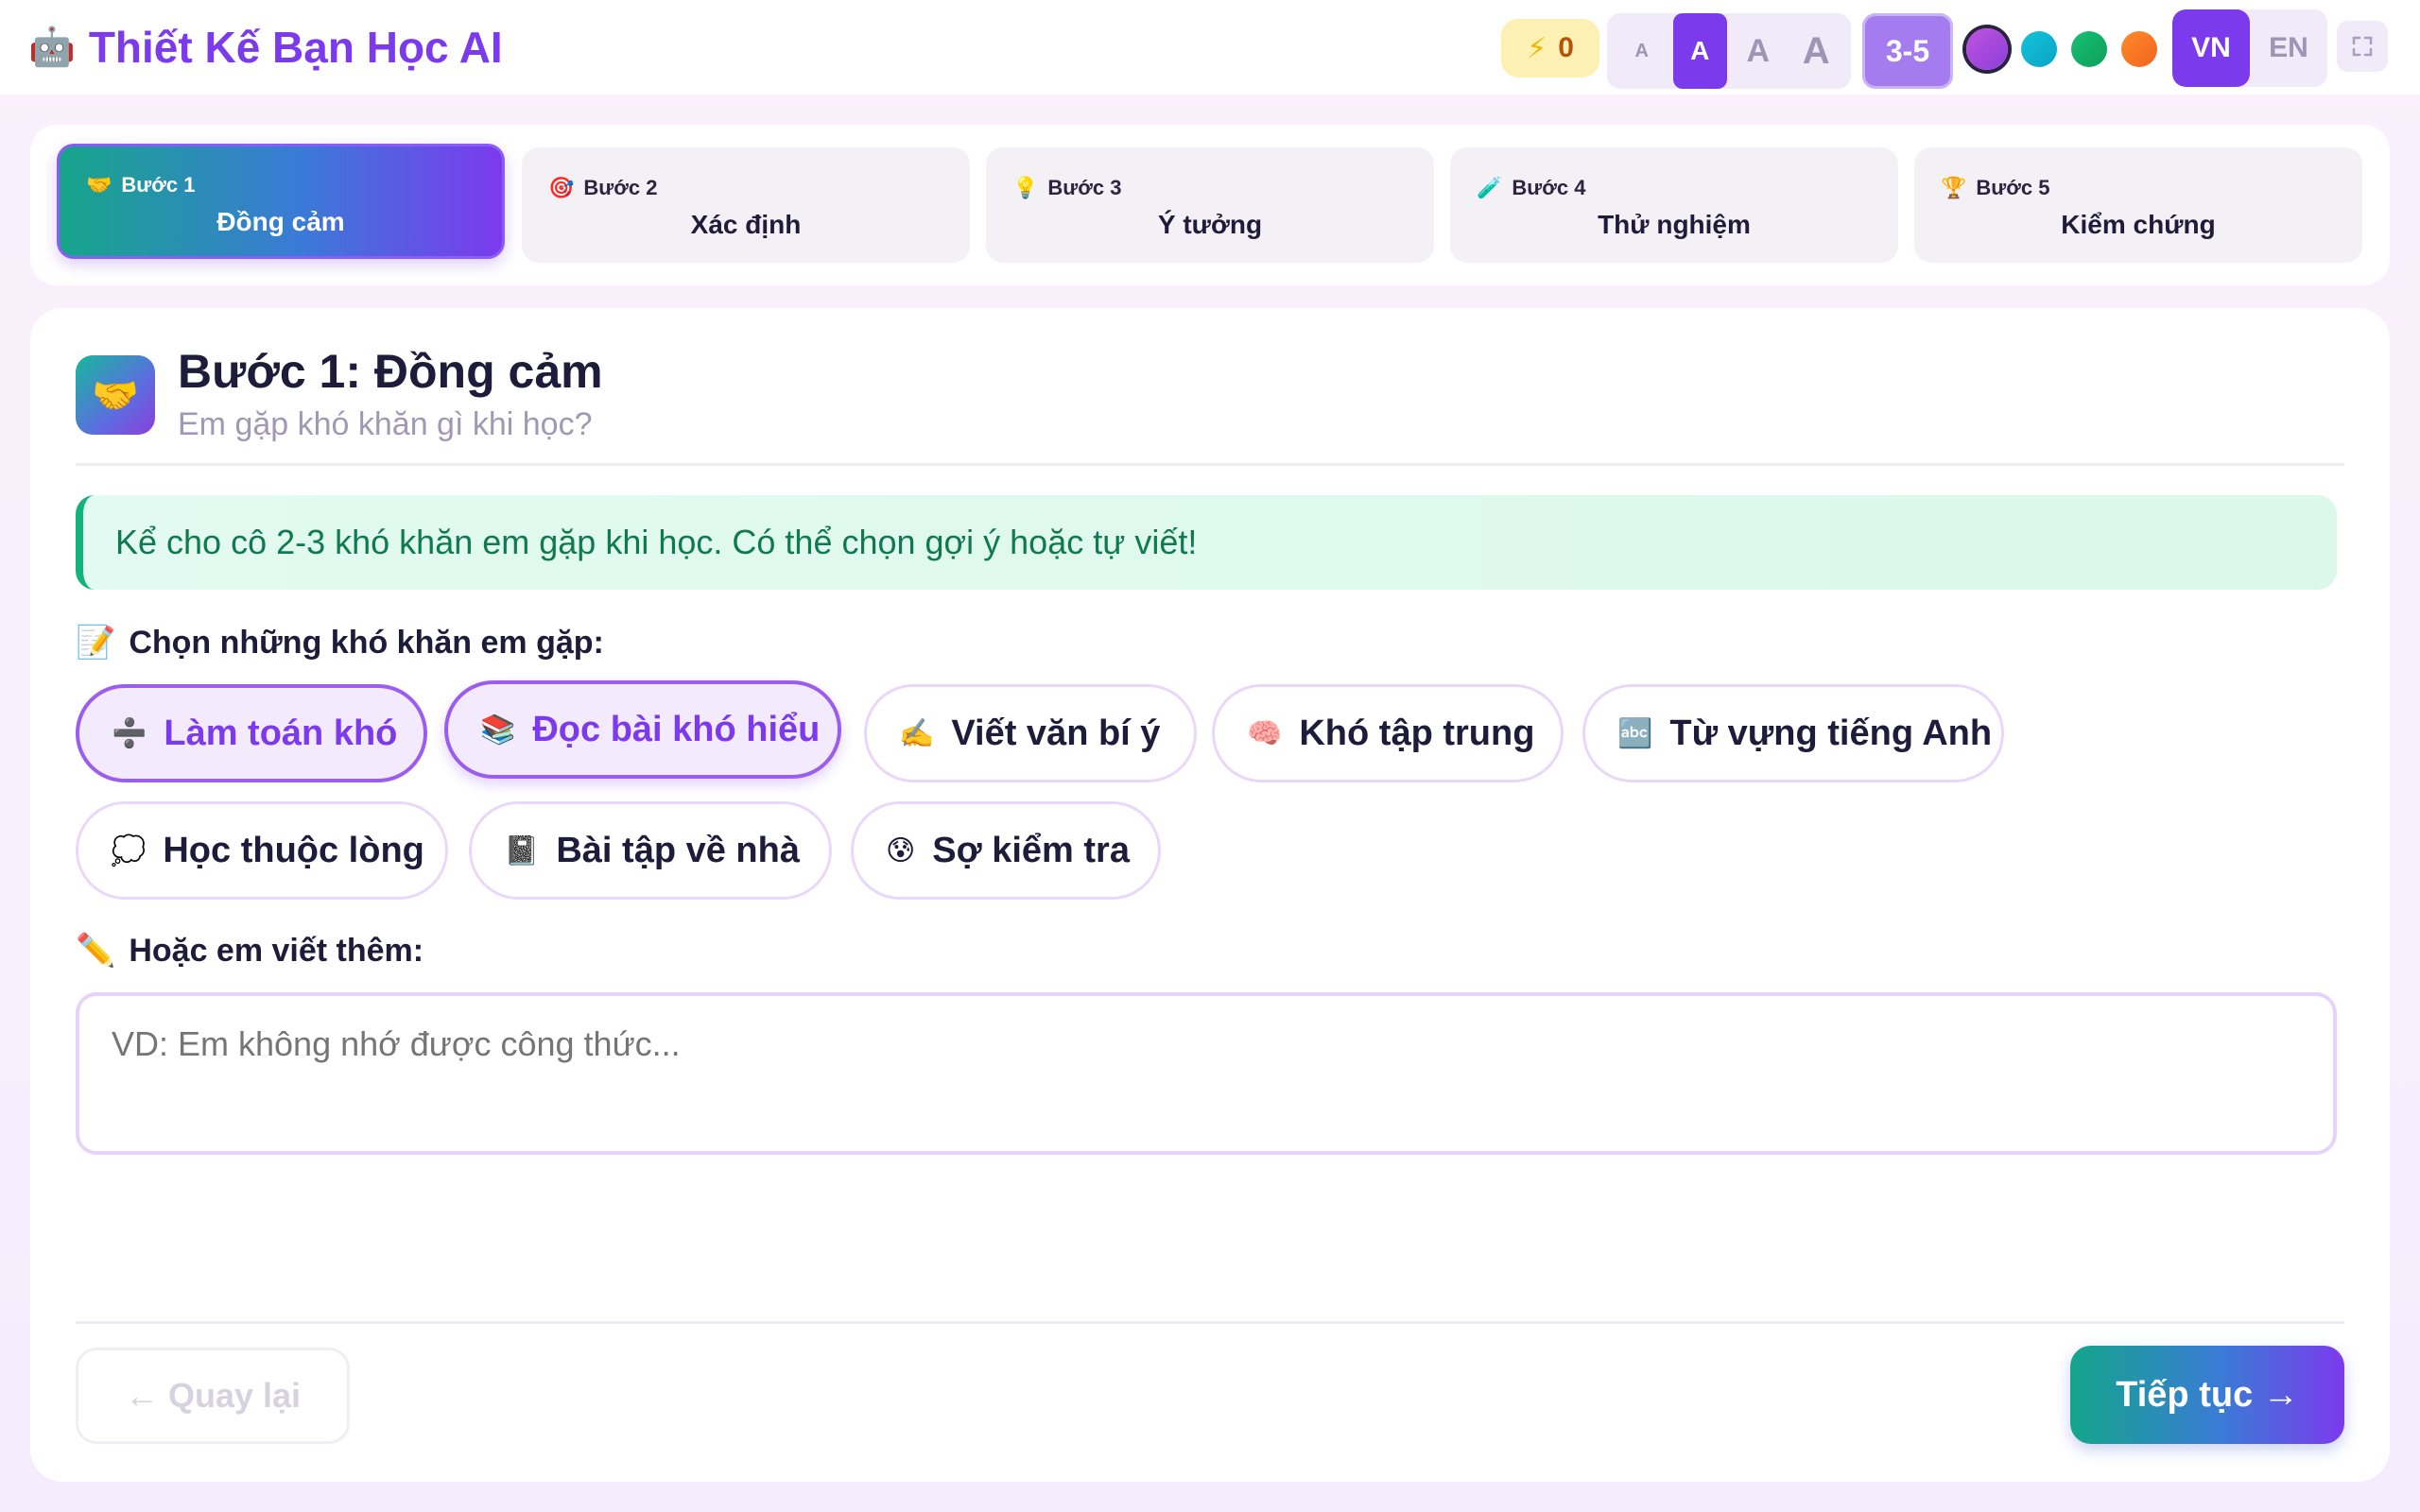 The width and height of the screenshot is (2420, 1512). What do you see at coordinates (1006, 850) in the screenshot?
I see `chip-test-anxiety: 😰 Sợ kiểm tra` at bounding box center [1006, 850].